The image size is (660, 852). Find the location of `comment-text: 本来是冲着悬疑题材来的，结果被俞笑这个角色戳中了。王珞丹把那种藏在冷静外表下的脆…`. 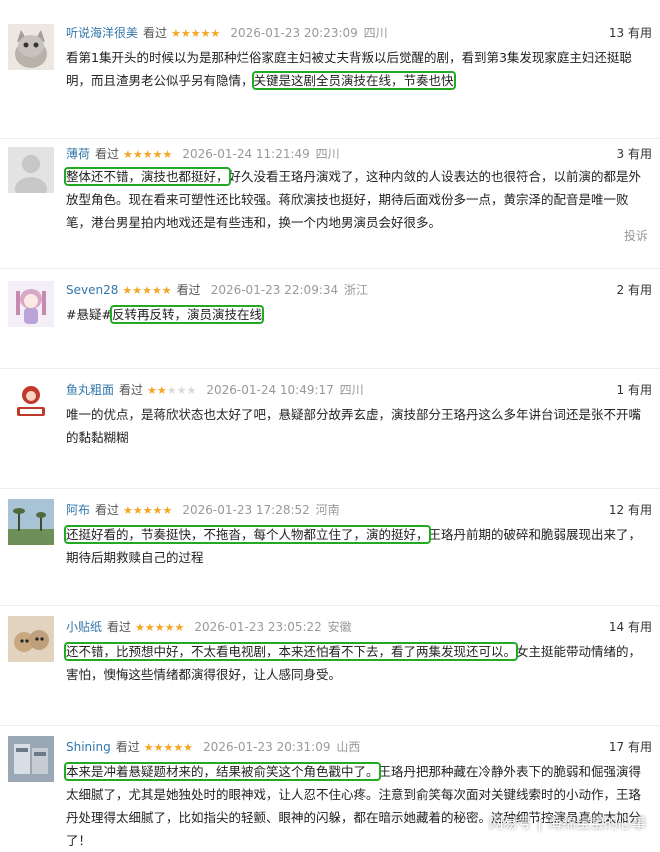

comment-text: 本来是冲着悬疑题材来的，结果被俞笑这个角色戳中了。王珞丹把那种藏在冷静外表下的脆… is located at coordinates (356, 806).